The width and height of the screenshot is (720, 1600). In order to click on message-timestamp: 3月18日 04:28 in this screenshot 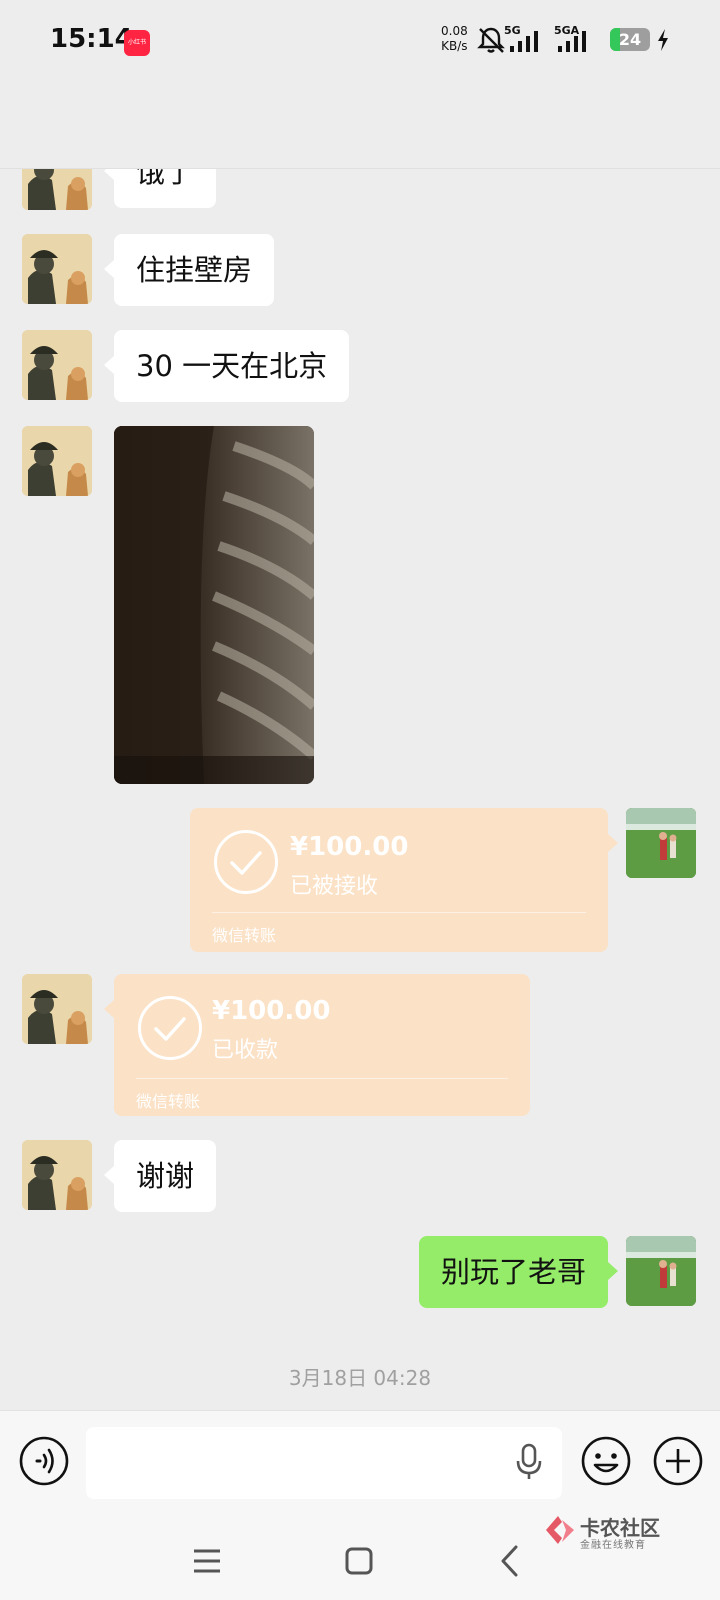, I will do `click(360, 1378)`.